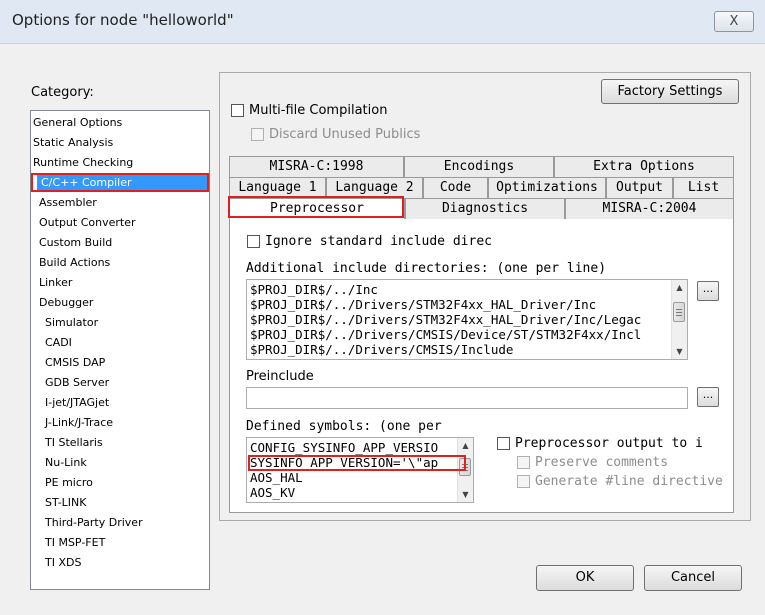 This screenshot has height=615, width=765. Describe the element at coordinates (77, 123) in the screenshot. I see `category-item-general-options: General Options` at that location.